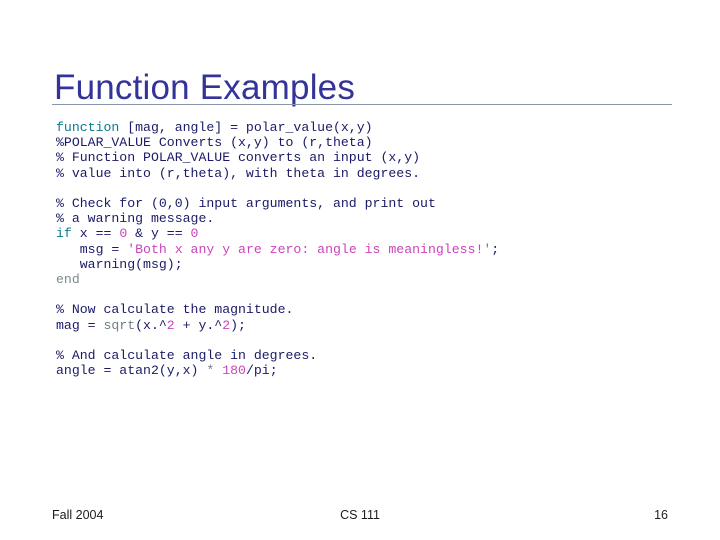 The width and height of the screenshot is (720, 540). What do you see at coordinates (198, 325) in the screenshot?
I see `code-token-plain: + y.^` at bounding box center [198, 325].